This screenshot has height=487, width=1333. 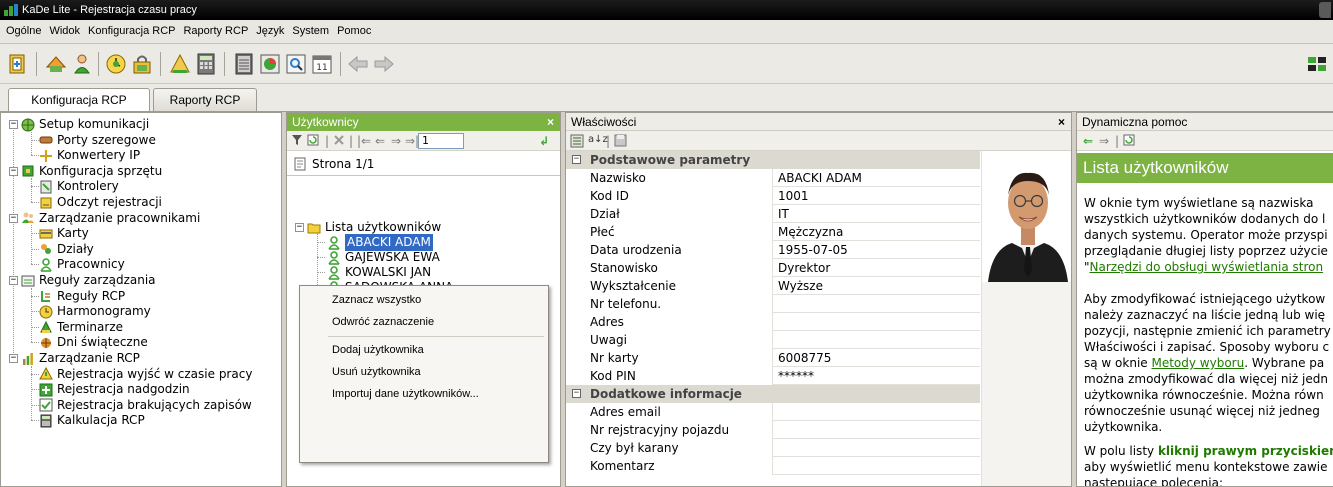 What do you see at coordinates (89, 155) in the screenshot?
I see `nav-item: Konwertery IP` at bounding box center [89, 155].